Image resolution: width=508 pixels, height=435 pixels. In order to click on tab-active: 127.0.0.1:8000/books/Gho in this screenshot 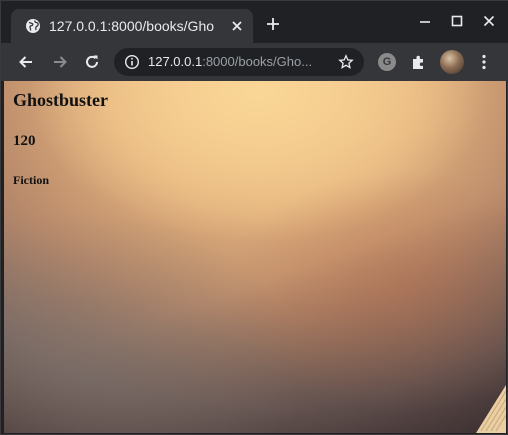, I will do `click(132, 26)`.